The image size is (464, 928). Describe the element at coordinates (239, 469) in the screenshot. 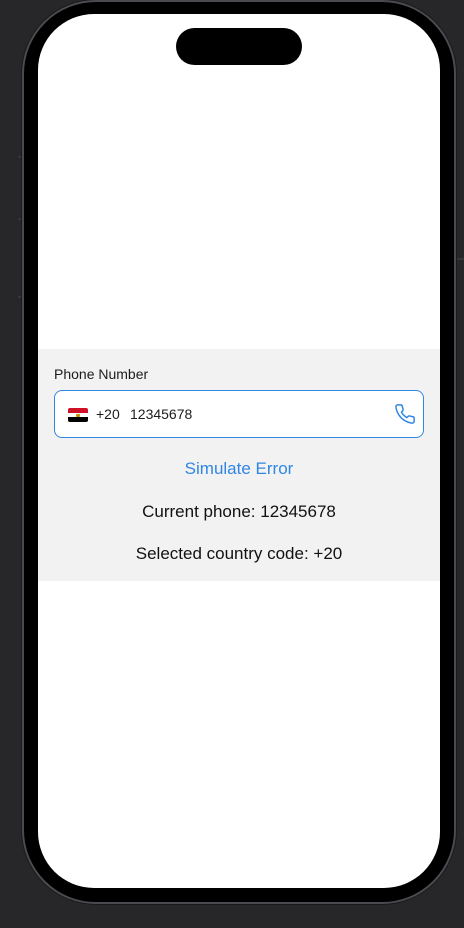

I see `simulate-error-button: Simulate Error` at that location.